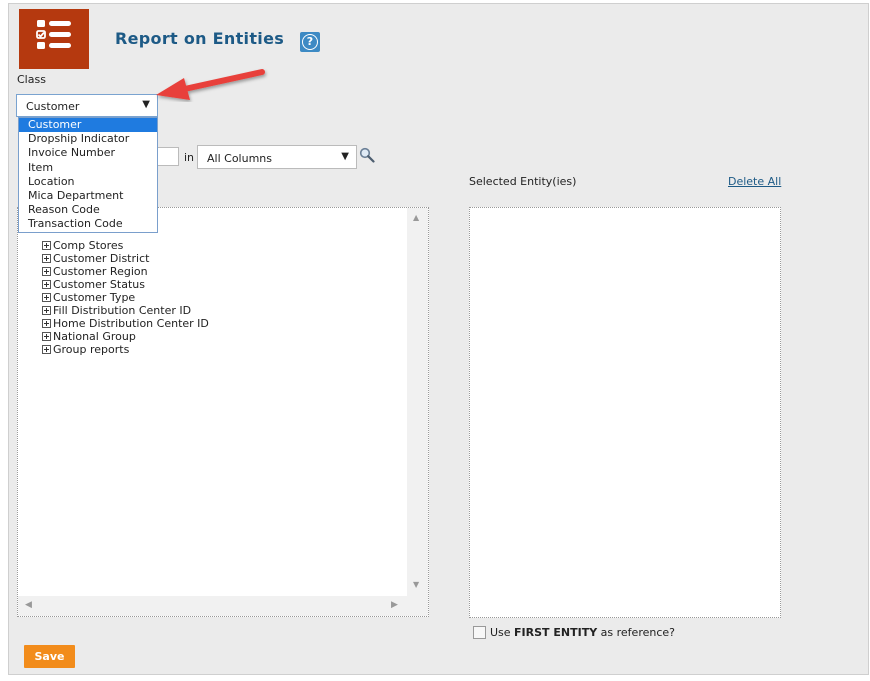 The image size is (870, 681). Describe the element at coordinates (277, 157) in the screenshot. I see `column-select: All Columns ▼` at that location.